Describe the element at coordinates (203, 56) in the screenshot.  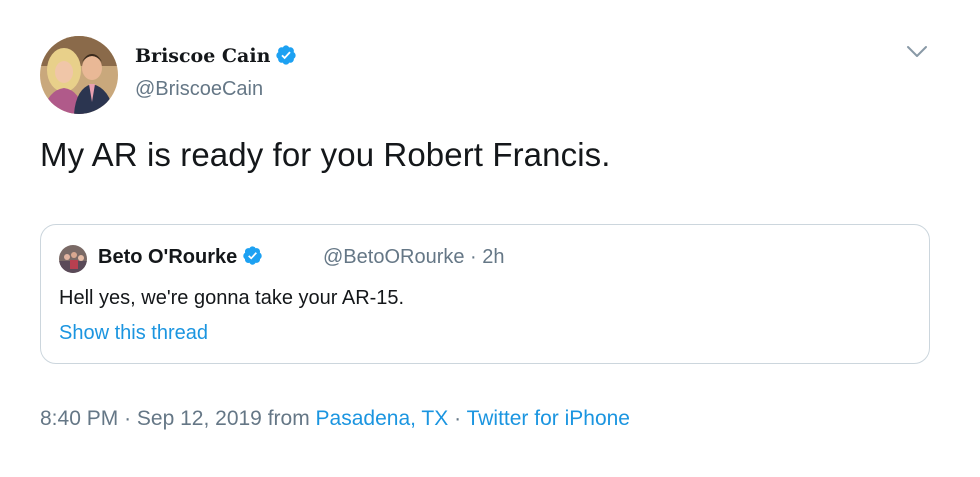
I see `author-name-text: Briscoe Cain` at that location.